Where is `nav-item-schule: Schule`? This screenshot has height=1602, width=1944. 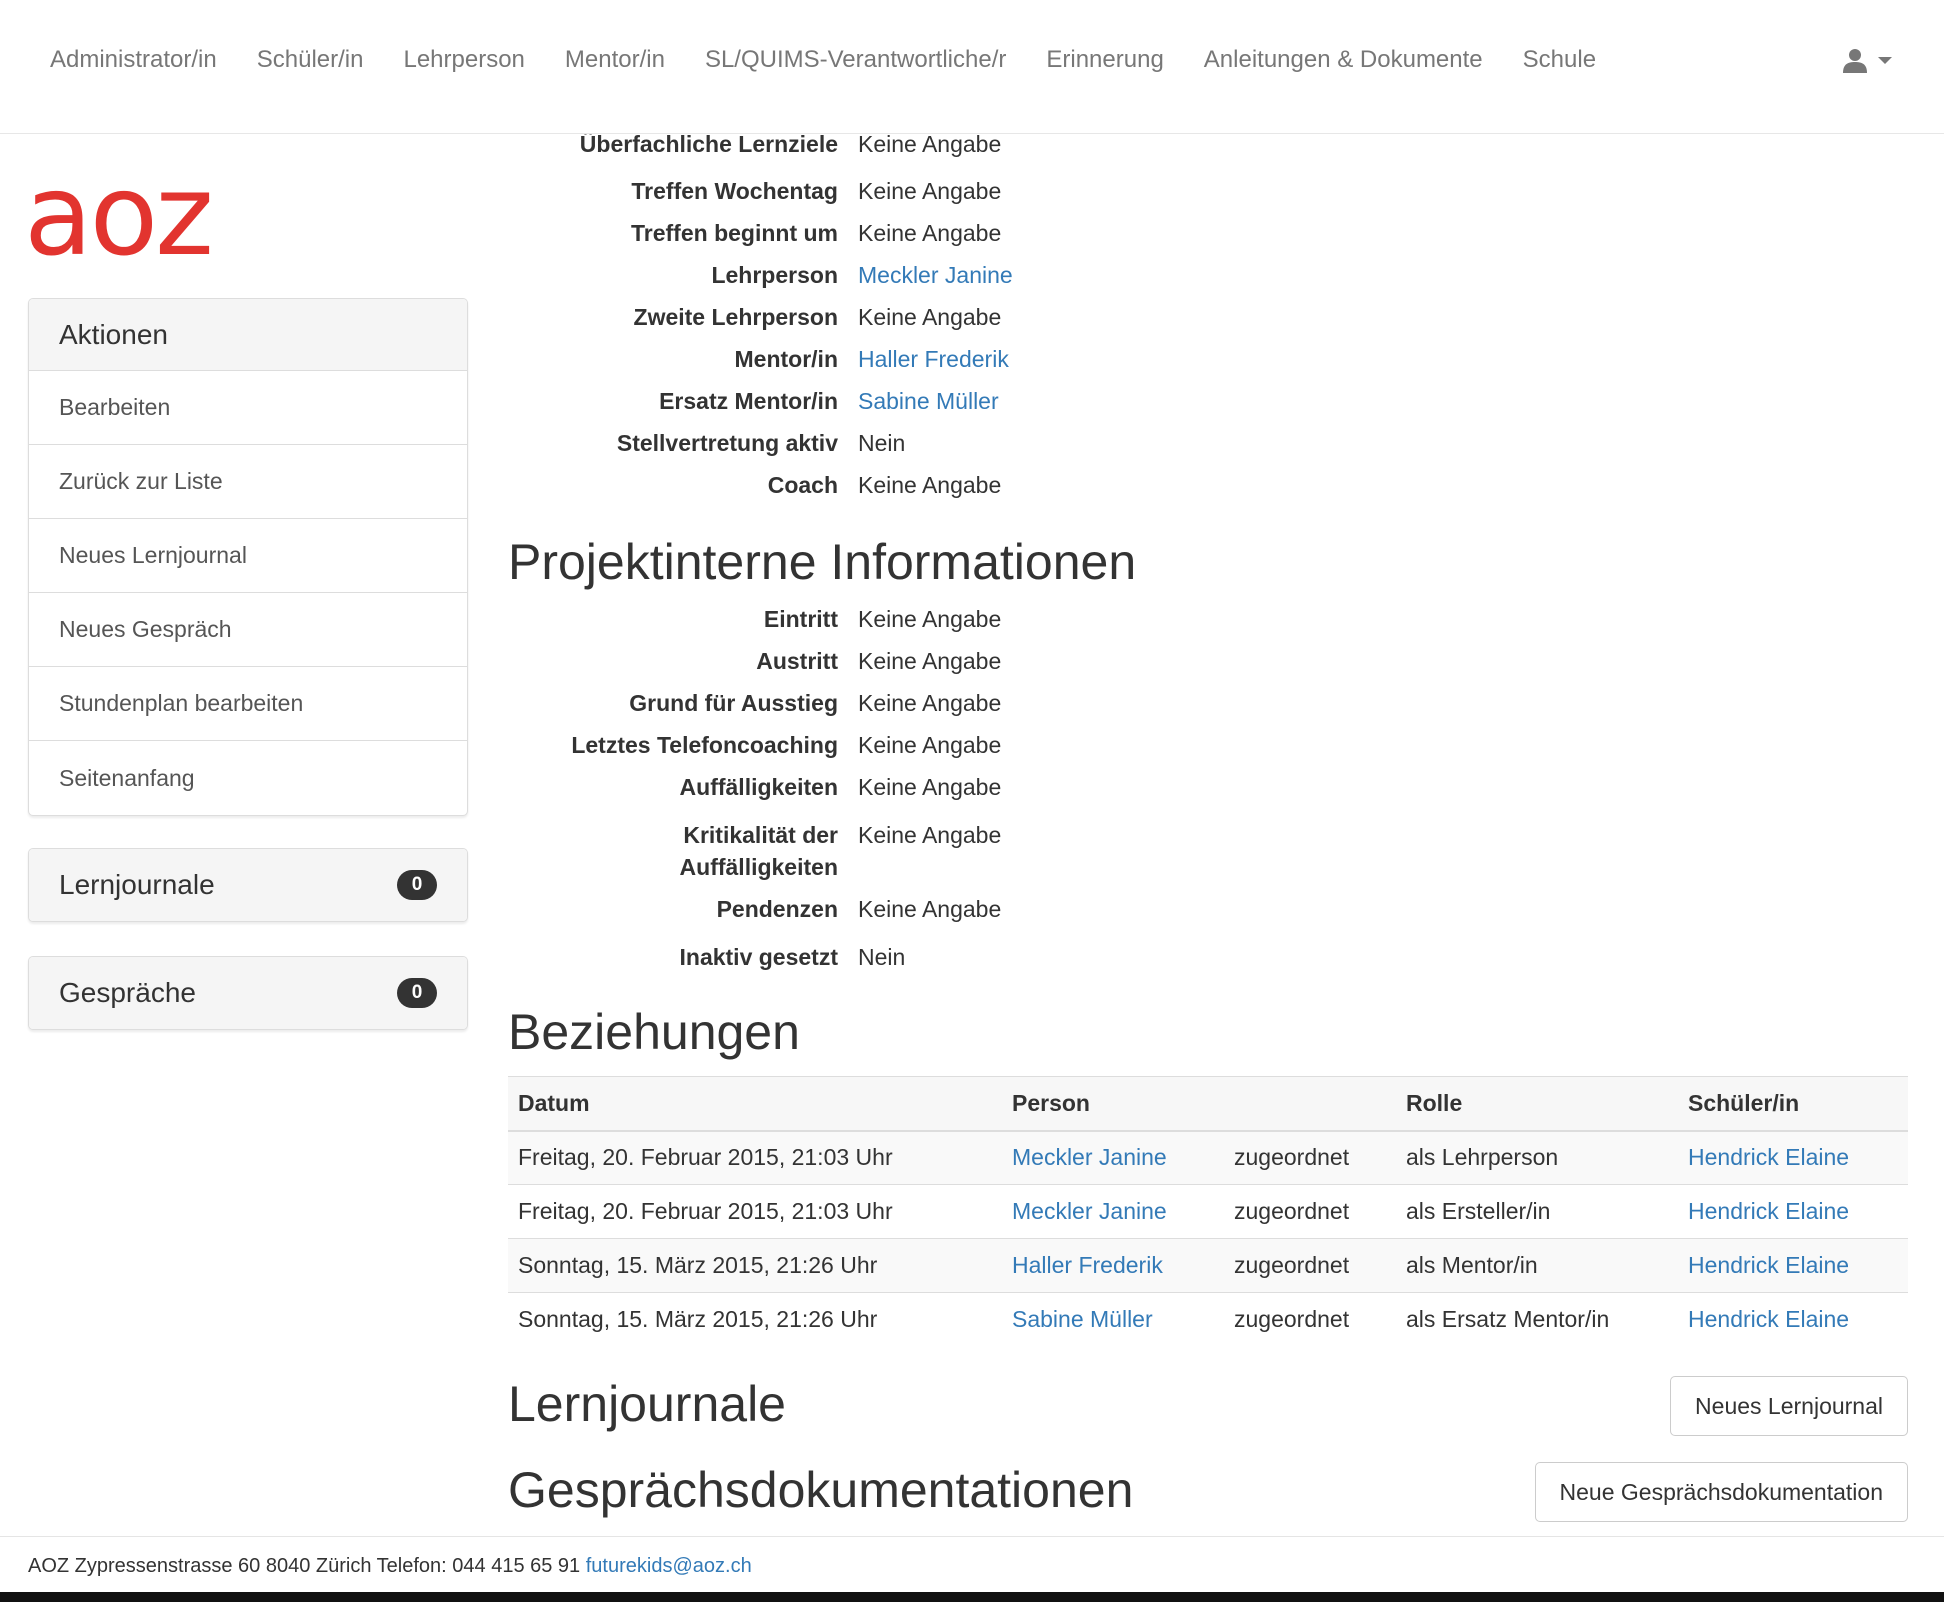 nav-item-schule: Schule is located at coordinates (1559, 60).